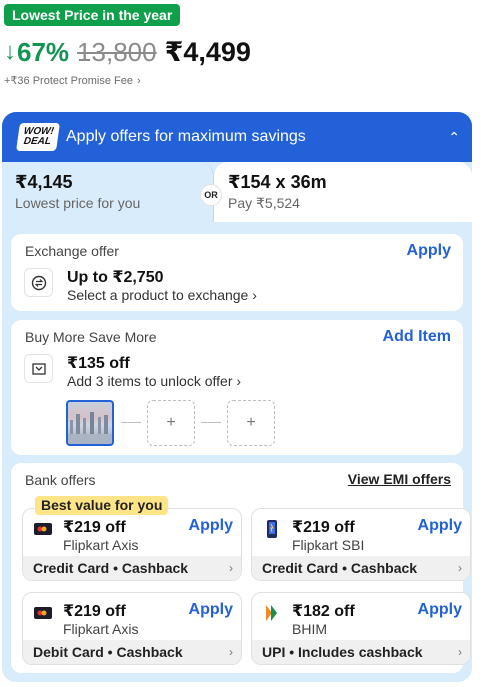 This screenshot has width=485, height=687. What do you see at coordinates (454, 137) in the screenshot?
I see `chevron-up-icon: ⌃` at bounding box center [454, 137].